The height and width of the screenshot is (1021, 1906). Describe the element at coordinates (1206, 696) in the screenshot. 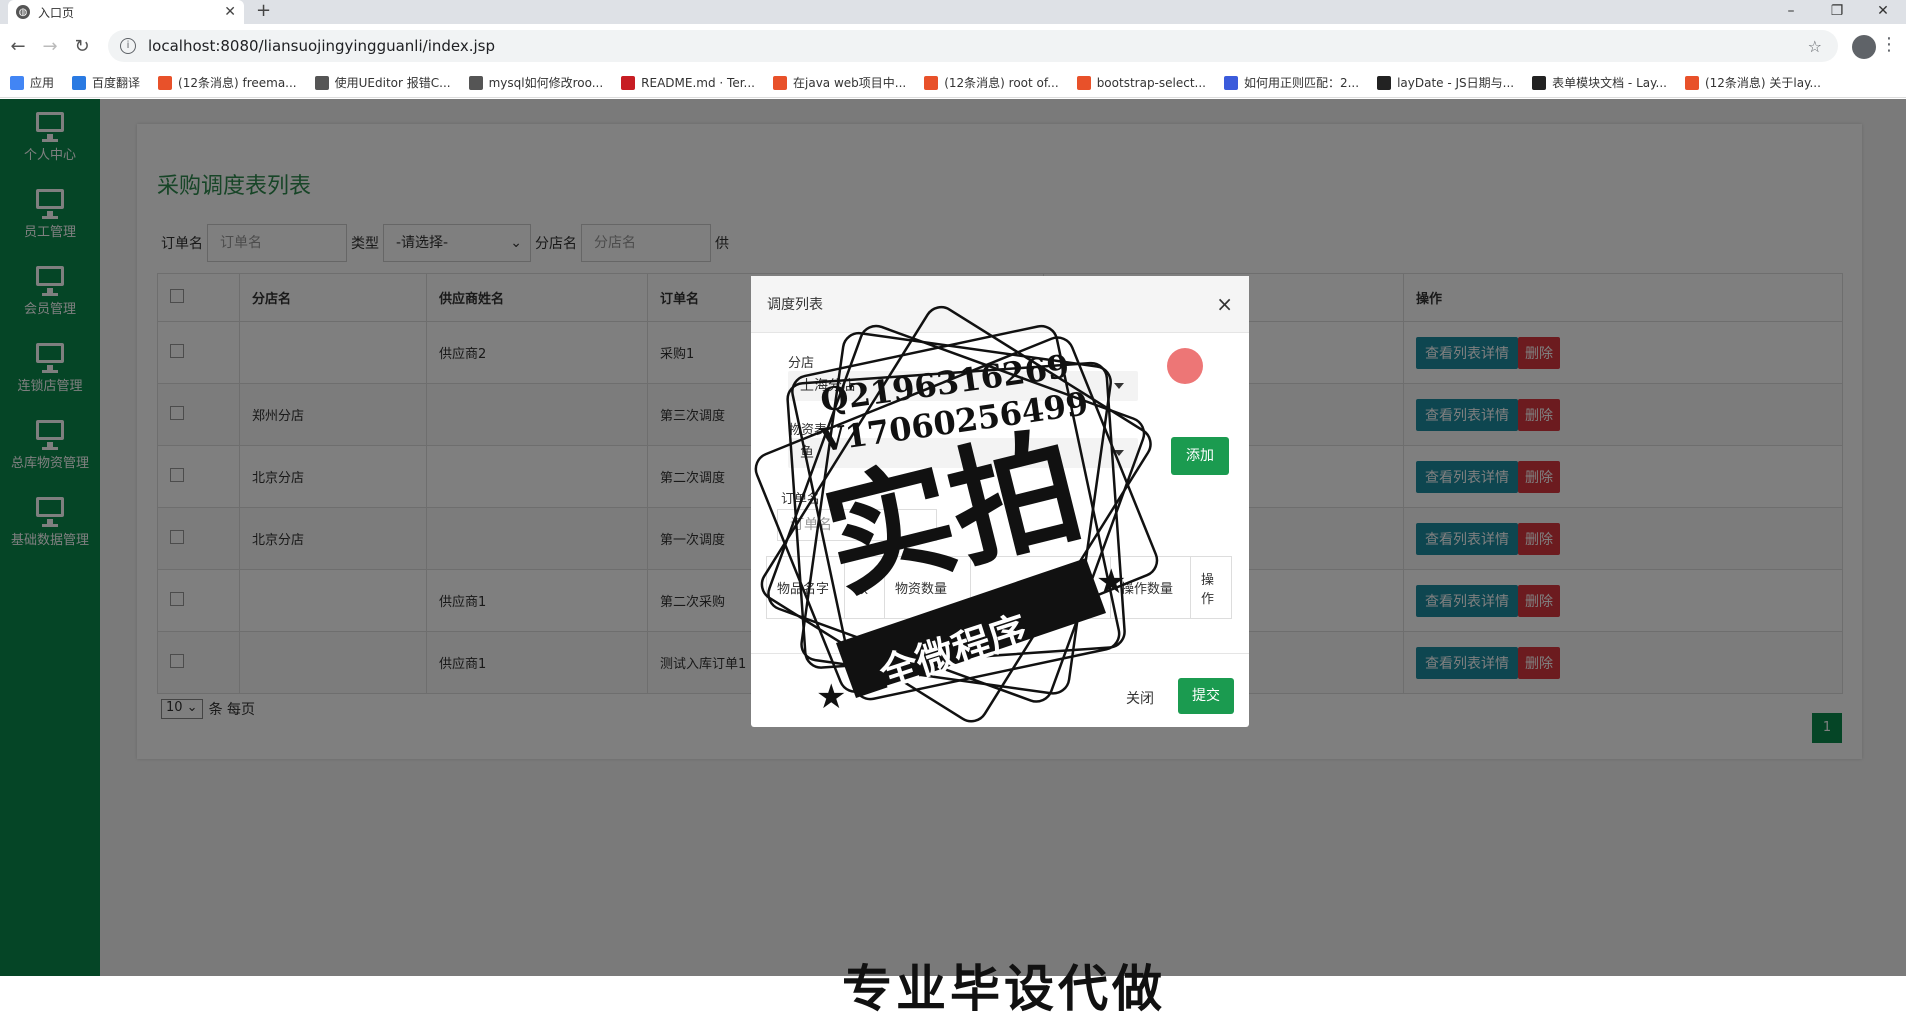

I see `submit-button: 提交` at that location.